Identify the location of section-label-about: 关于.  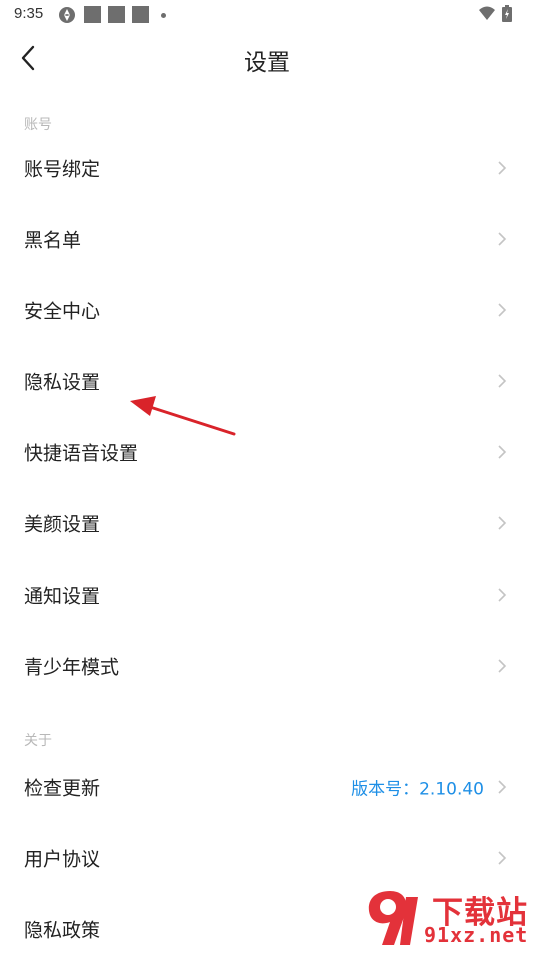
(38, 741).